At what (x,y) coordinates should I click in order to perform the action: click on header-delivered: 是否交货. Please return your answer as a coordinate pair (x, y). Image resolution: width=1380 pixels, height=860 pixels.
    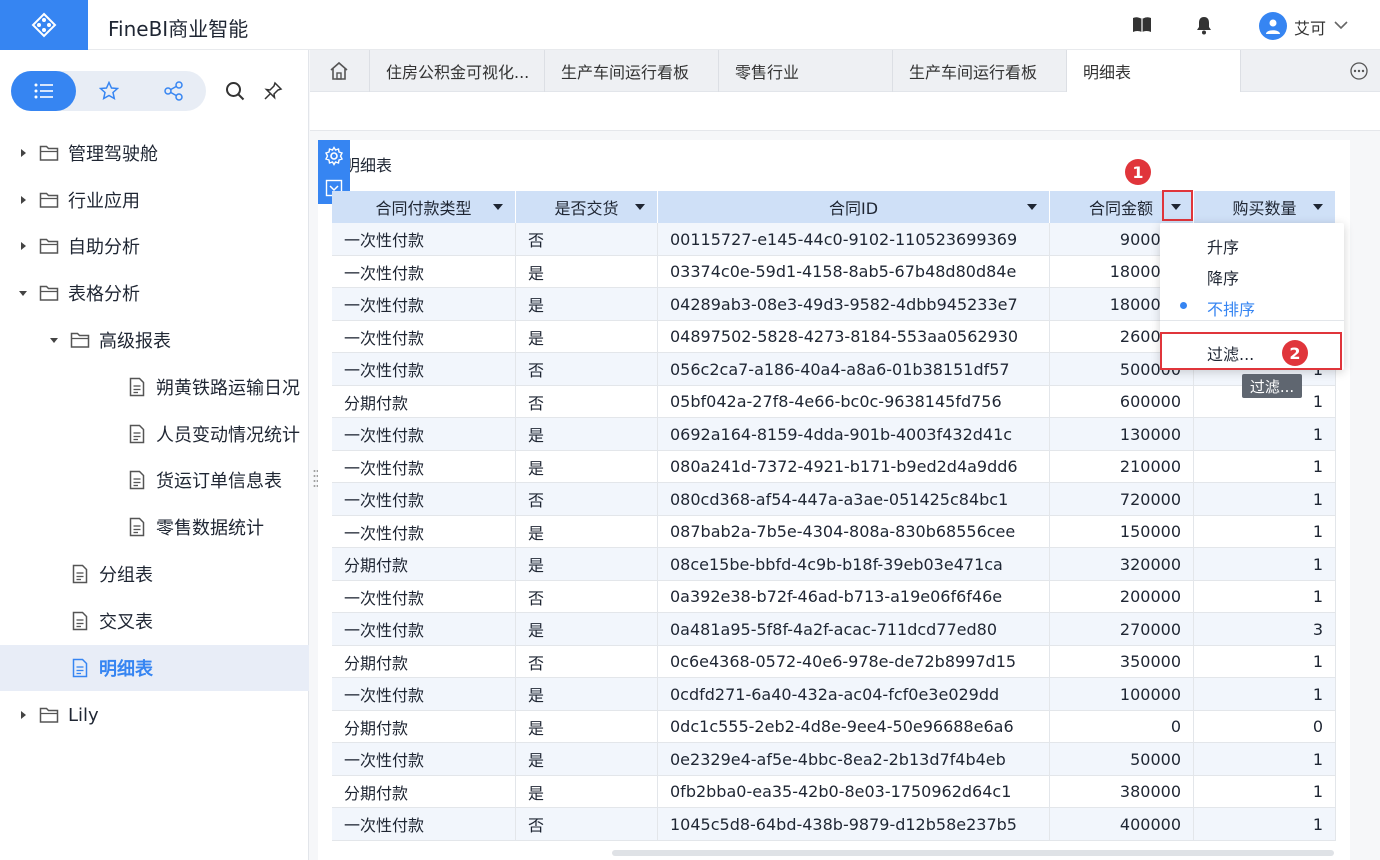
    Looking at the image, I should click on (587, 207).